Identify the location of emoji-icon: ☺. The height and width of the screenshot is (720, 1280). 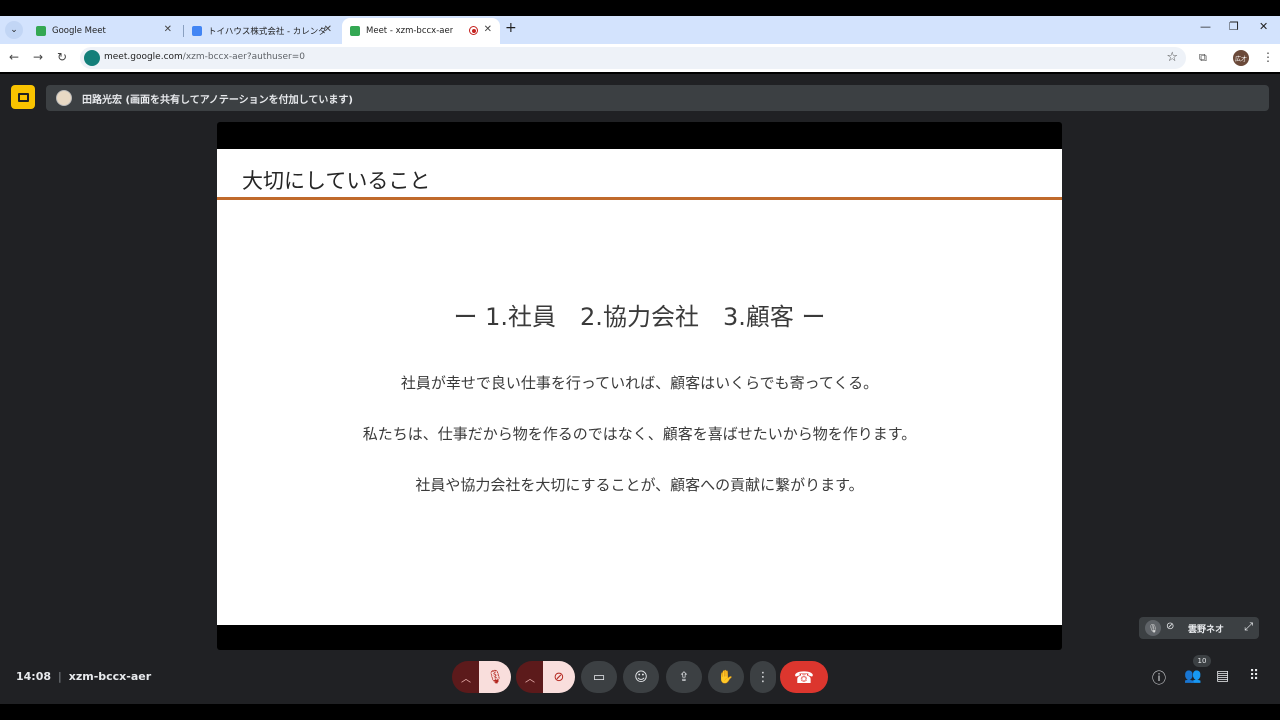
(641, 677).